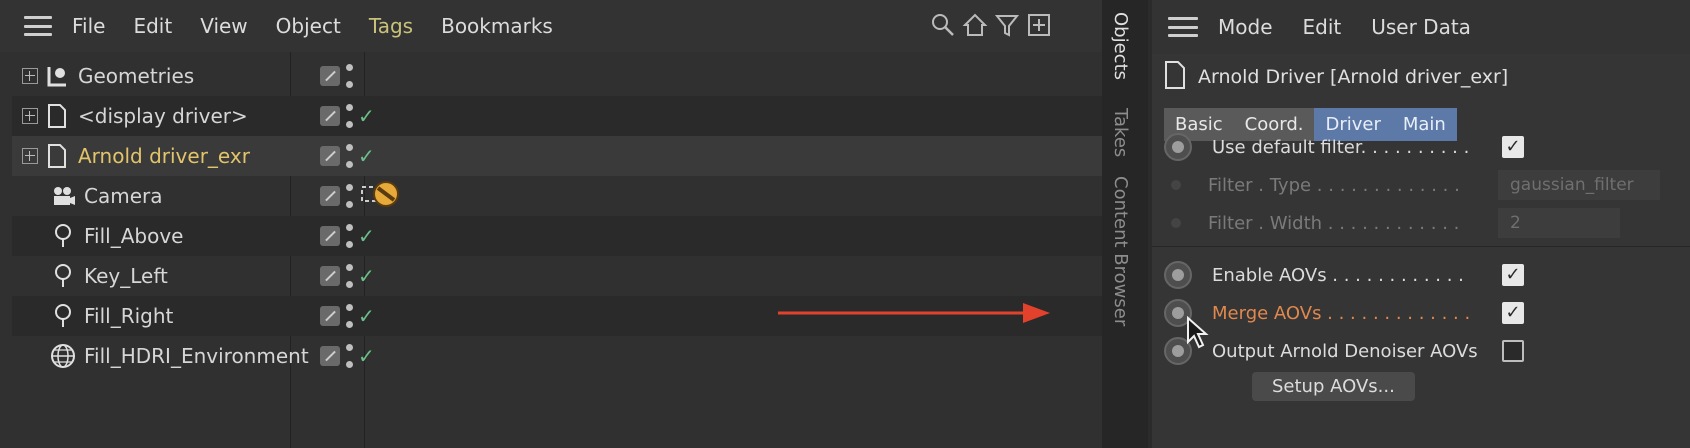 The width and height of the screenshot is (1690, 448). I want to click on menu-bookmarks: Bookmarks, so click(497, 26).